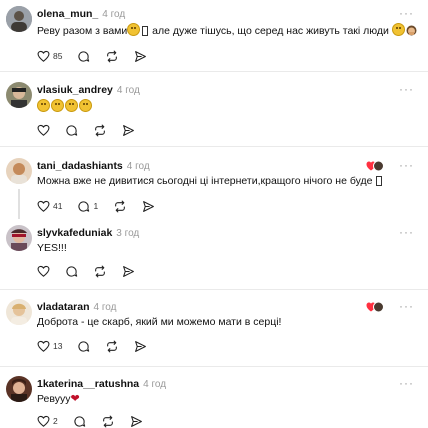 Image resolution: width=428 pixels, height=428 pixels. I want to click on comment-header: 1katerina__ratushna 4 год, so click(101, 384).